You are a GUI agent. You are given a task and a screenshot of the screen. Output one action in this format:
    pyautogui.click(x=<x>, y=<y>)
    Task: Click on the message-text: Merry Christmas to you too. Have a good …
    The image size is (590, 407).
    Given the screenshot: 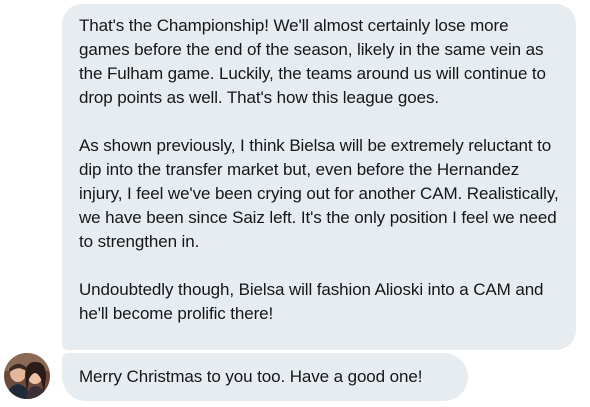 What is the action you would take?
    pyautogui.click(x=251, y=376)
    